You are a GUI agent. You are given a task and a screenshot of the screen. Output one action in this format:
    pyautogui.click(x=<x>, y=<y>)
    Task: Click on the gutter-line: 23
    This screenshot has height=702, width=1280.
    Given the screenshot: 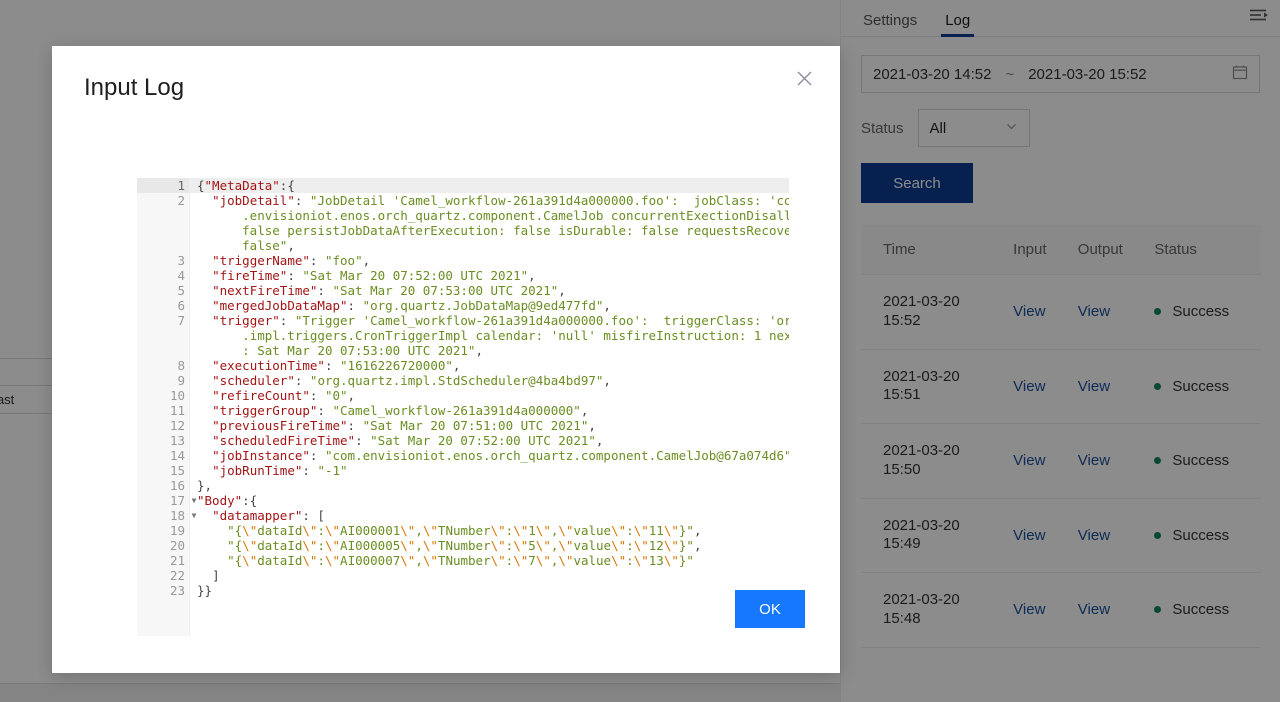 What is the action you would take?
    pyautogui.click(x=177, y=590)
    